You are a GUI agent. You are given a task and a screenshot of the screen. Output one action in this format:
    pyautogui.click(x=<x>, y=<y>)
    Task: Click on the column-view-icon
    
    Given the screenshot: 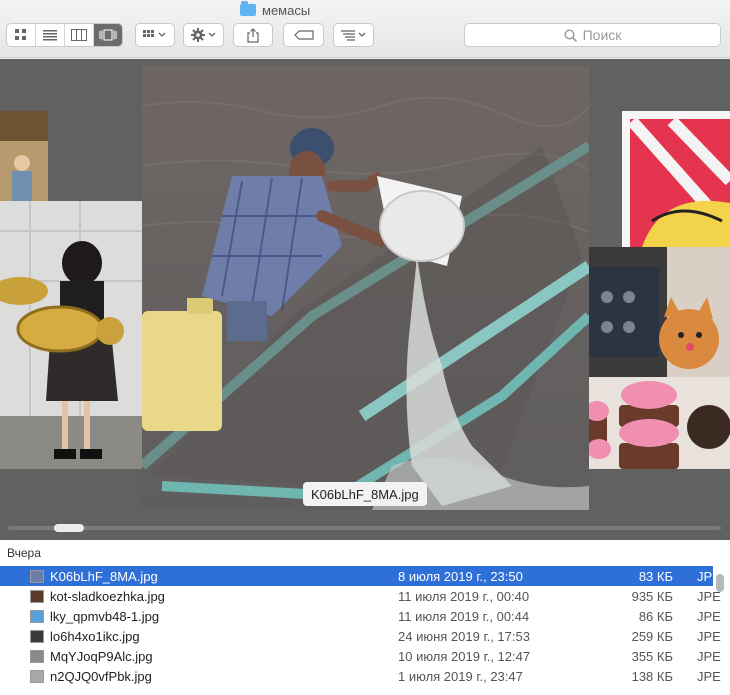 What is the action you would take?
    pyautogui.click(x=79, y=35)
    